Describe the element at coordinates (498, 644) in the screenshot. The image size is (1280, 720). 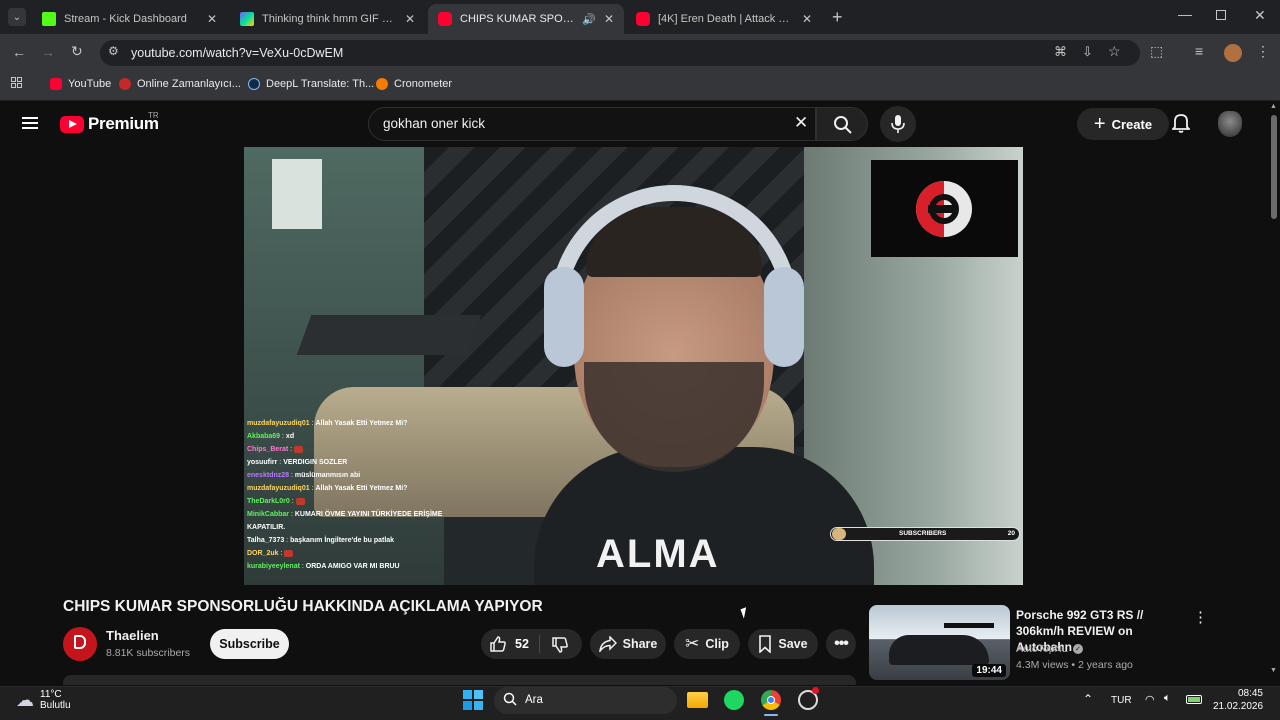
I see `thumbs-up-icon` at that location.